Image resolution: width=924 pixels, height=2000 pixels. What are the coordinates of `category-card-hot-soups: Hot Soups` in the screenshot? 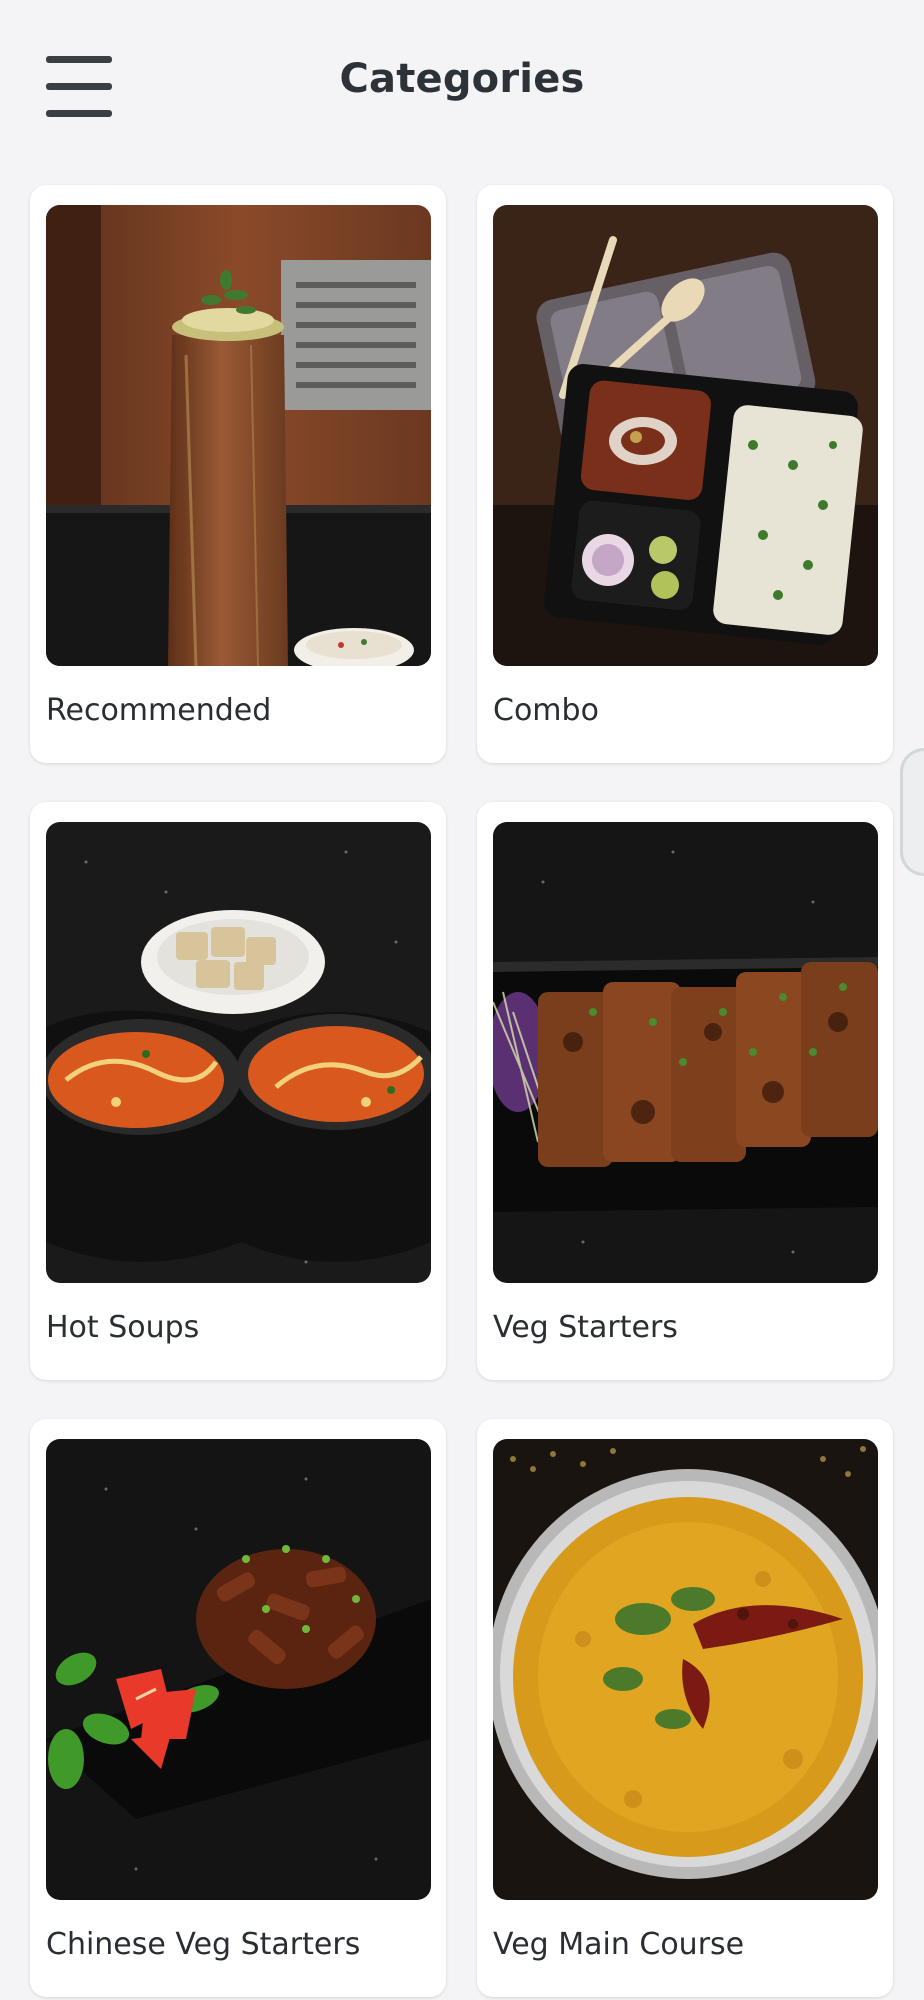 It's located at (238, 1091).